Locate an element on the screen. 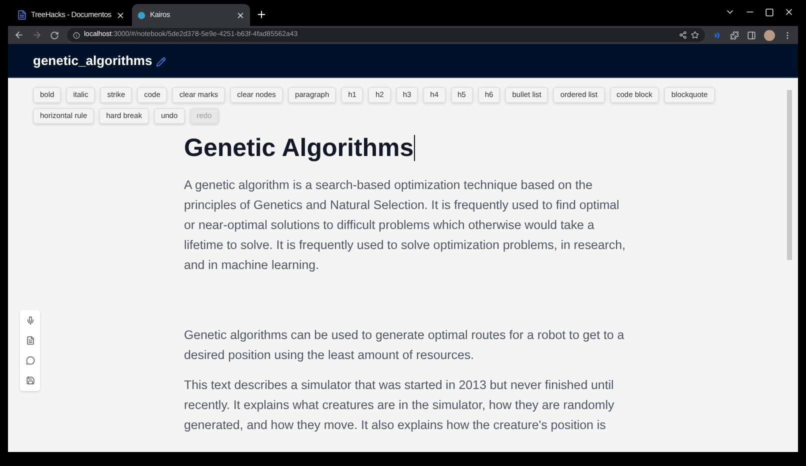  star-icon is located at coordinates (695, 35).